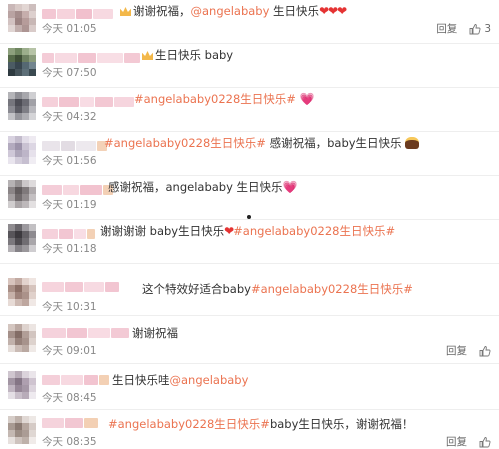 This screenshot has width=499, height=449. Describe the element at coordinates (69, 249) in the screenshot. I see `comment-time: 今天 01:18` at that location.